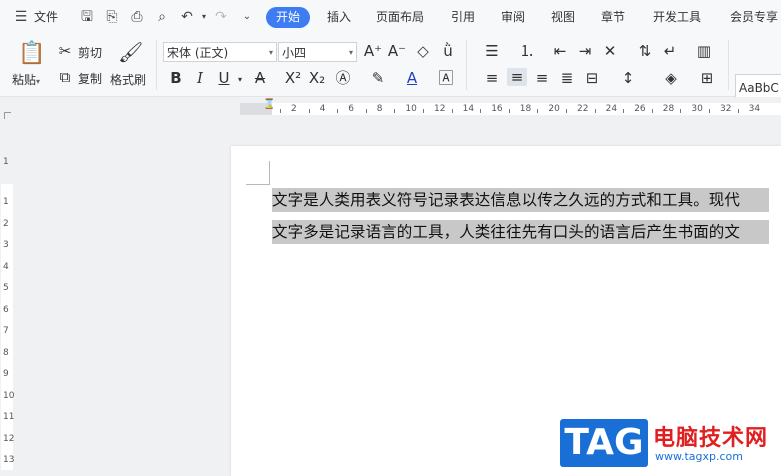 This screenshot has width=781, height=476. Describe the element at coordinates (517, 77) in the screenshot. I see `align-center-icon: ≡` at that location.